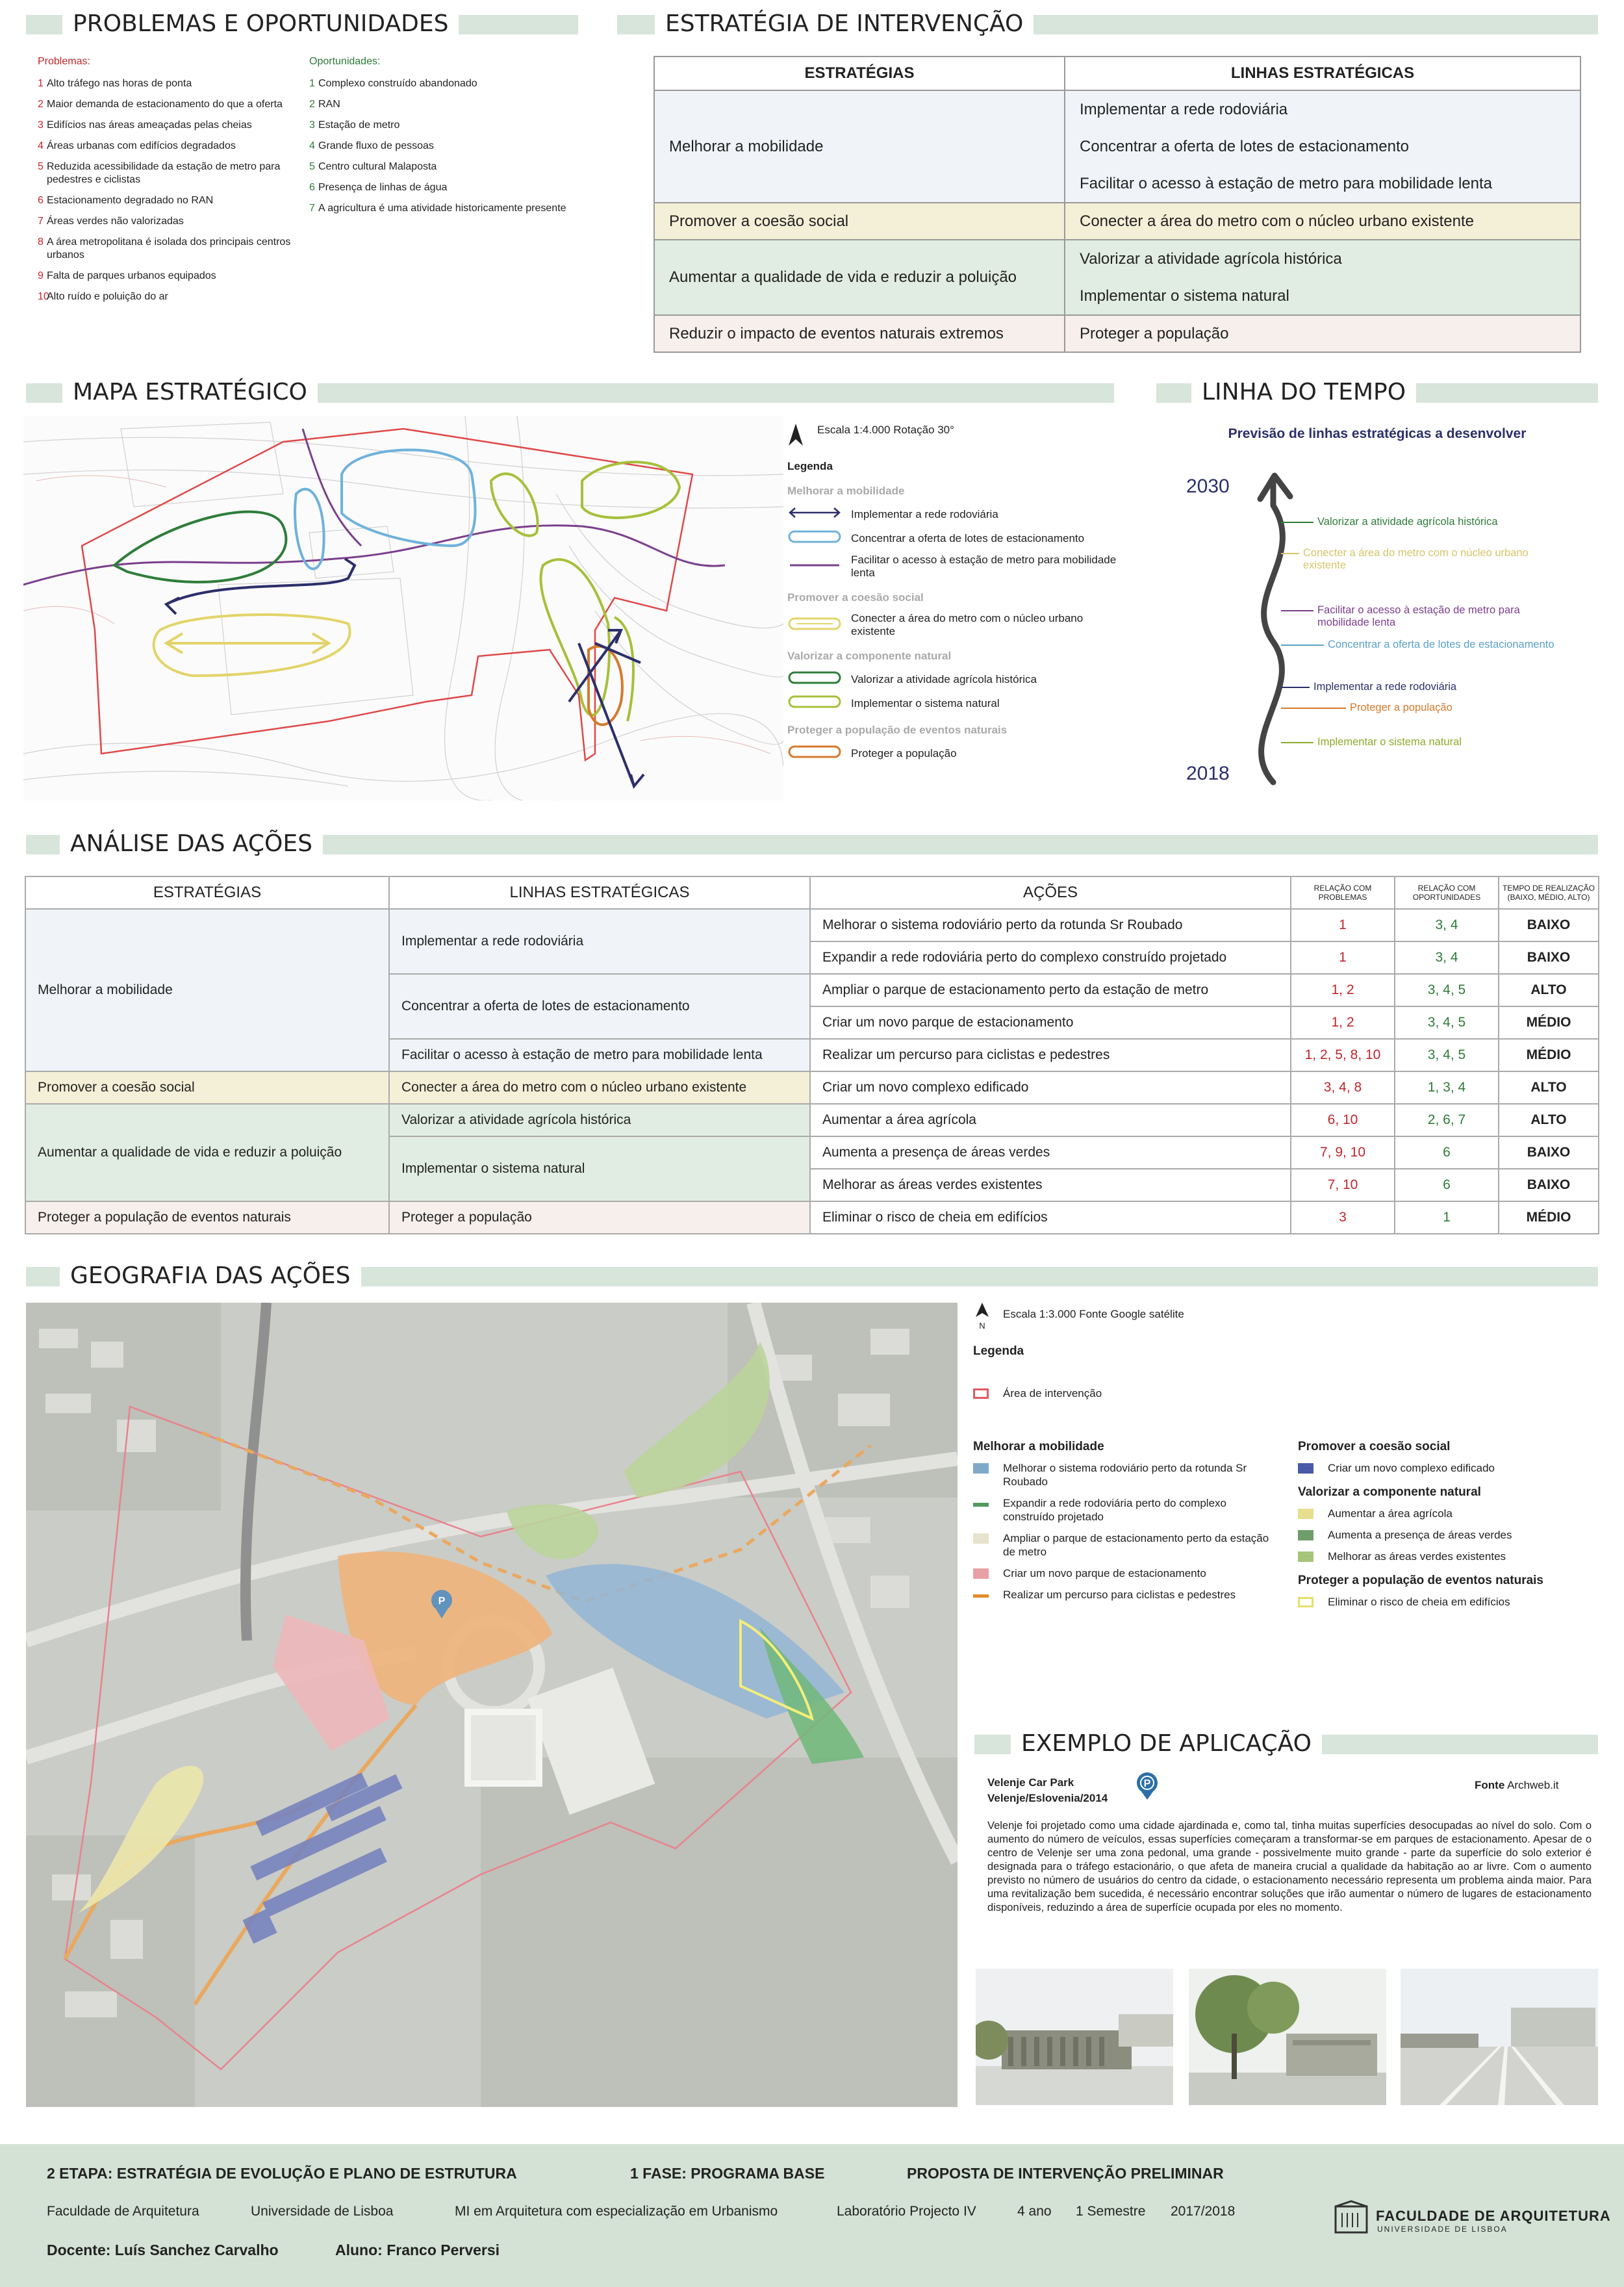 Image resolution: width=1624 pixels, height=2287 pixels. Describe the element at coordinates (1342, 1120) in the screenshot. I see `analysis-problems: 6, 10` at that location.